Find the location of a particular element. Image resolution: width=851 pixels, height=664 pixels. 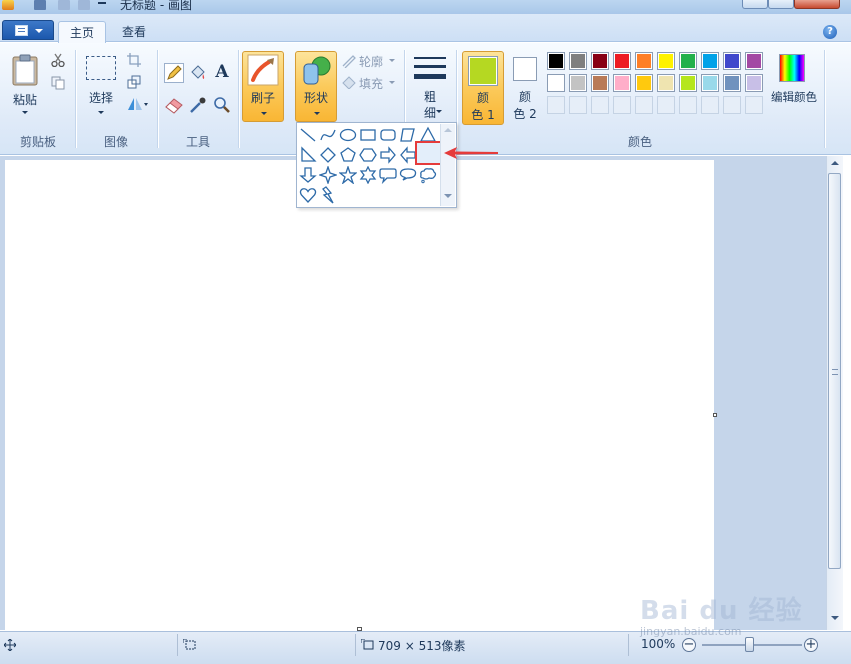

tab-view: 查看 is located at coordinates (134, 32).